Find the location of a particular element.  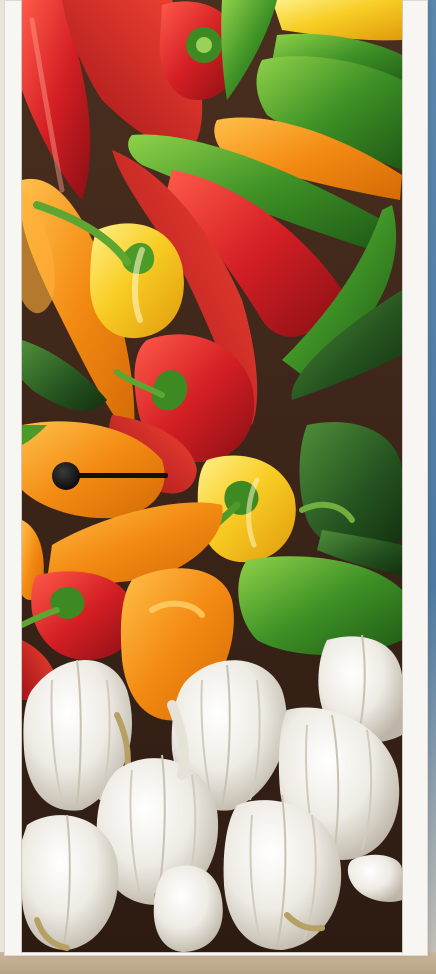

door-handle-icon is located at coordinates (112, 477).